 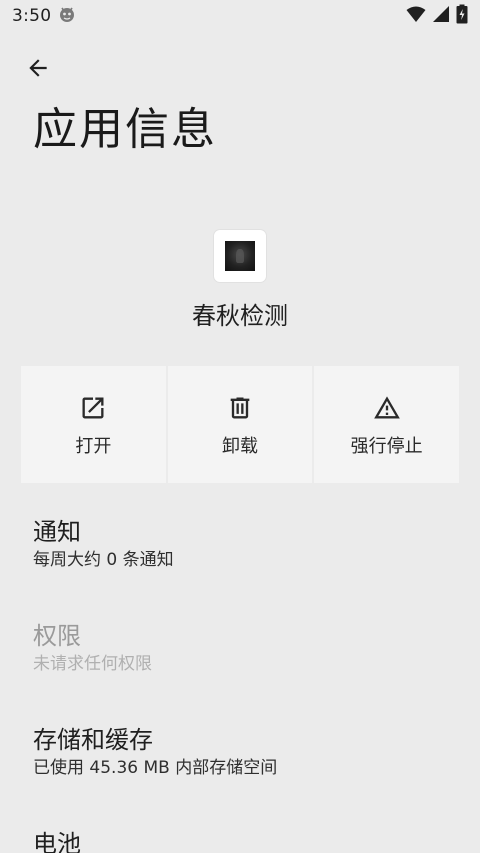 I want to click on permissions-summary: 未请求任何权限, so click(x=92, y=664).